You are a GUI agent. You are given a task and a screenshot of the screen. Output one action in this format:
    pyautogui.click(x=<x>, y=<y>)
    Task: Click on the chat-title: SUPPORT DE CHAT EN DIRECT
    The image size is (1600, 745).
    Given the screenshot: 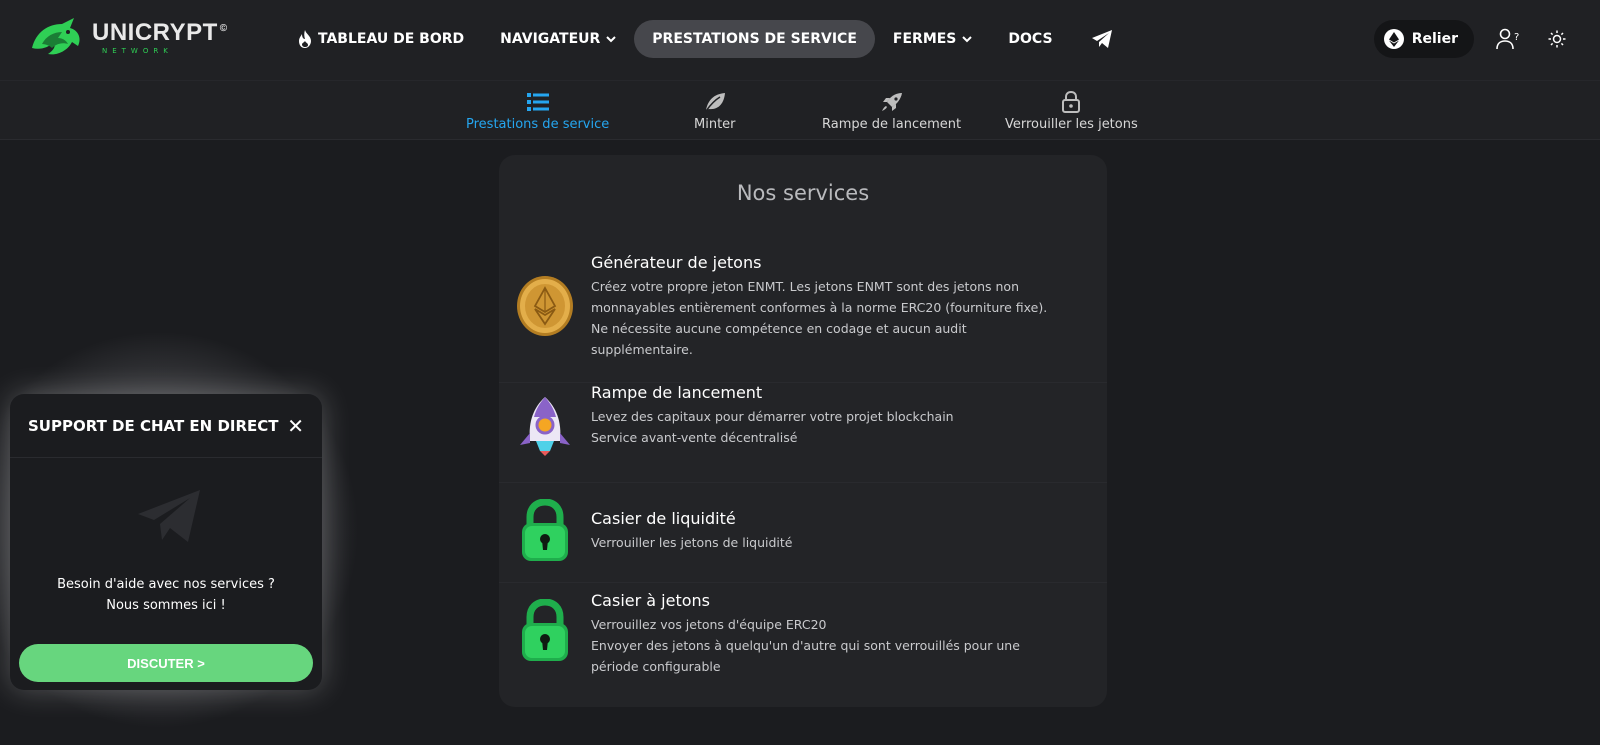 What is the action you would take?
    pyautogui.click(x=153, y=425)
    